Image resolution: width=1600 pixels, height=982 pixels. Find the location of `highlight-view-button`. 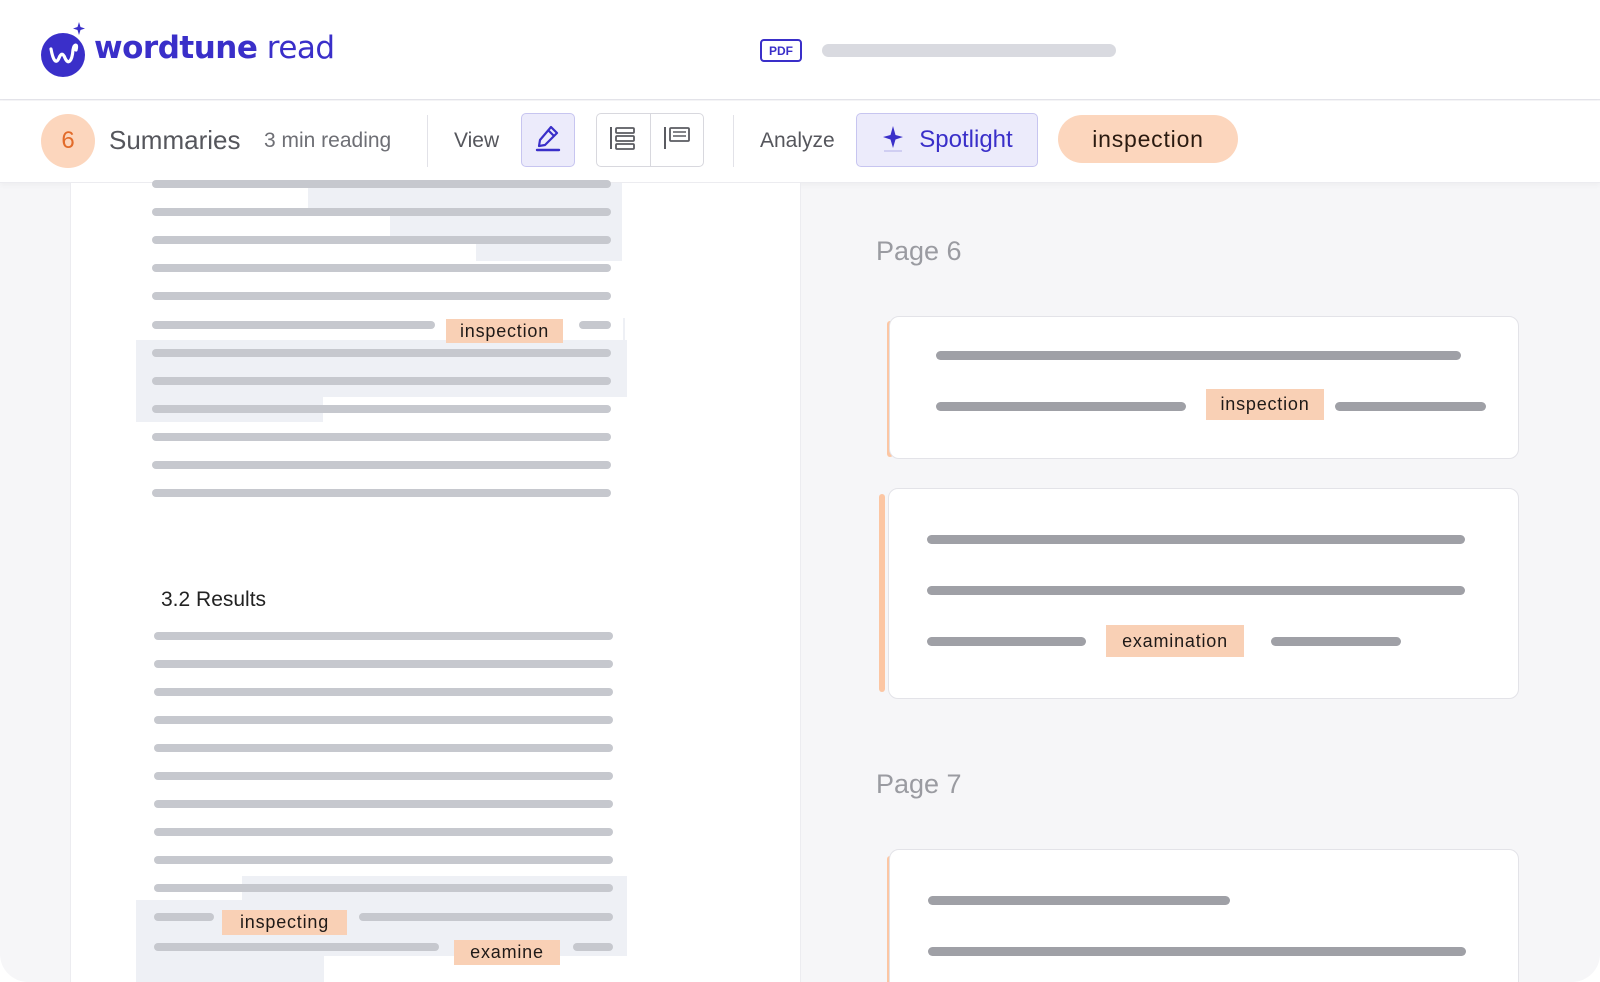

highlight-view-button is located at coordinates (548, 140).